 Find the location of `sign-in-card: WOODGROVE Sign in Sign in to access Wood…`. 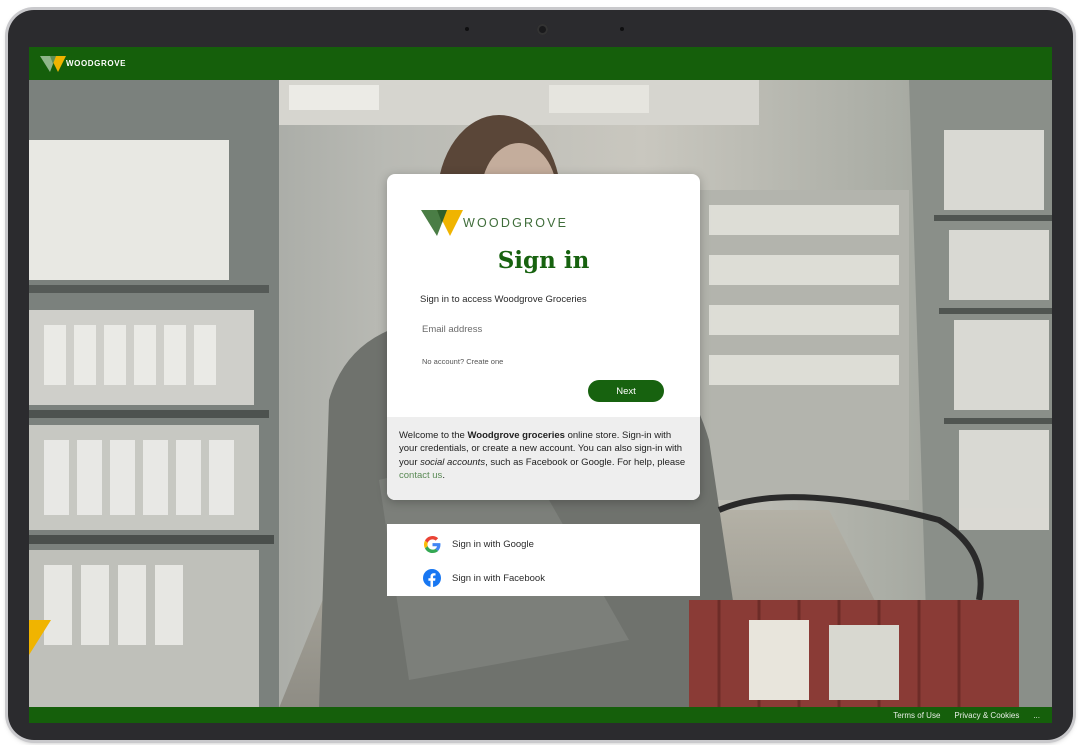

sign-in-card: WOODGROVE Sign in Sign in to access Wood… is located at coordinates (543, 337).